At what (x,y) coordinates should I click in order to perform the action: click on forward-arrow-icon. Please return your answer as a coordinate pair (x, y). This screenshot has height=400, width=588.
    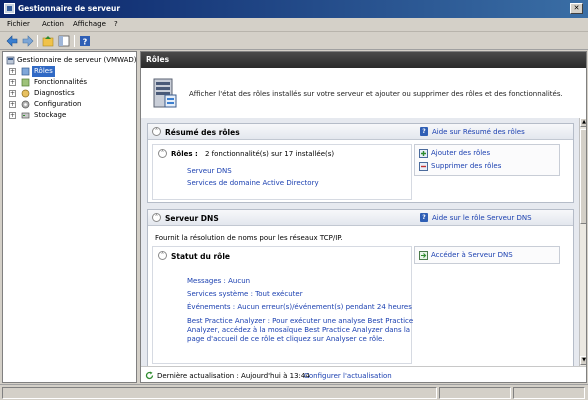
    Looking at the image, I should click on (28, 41).